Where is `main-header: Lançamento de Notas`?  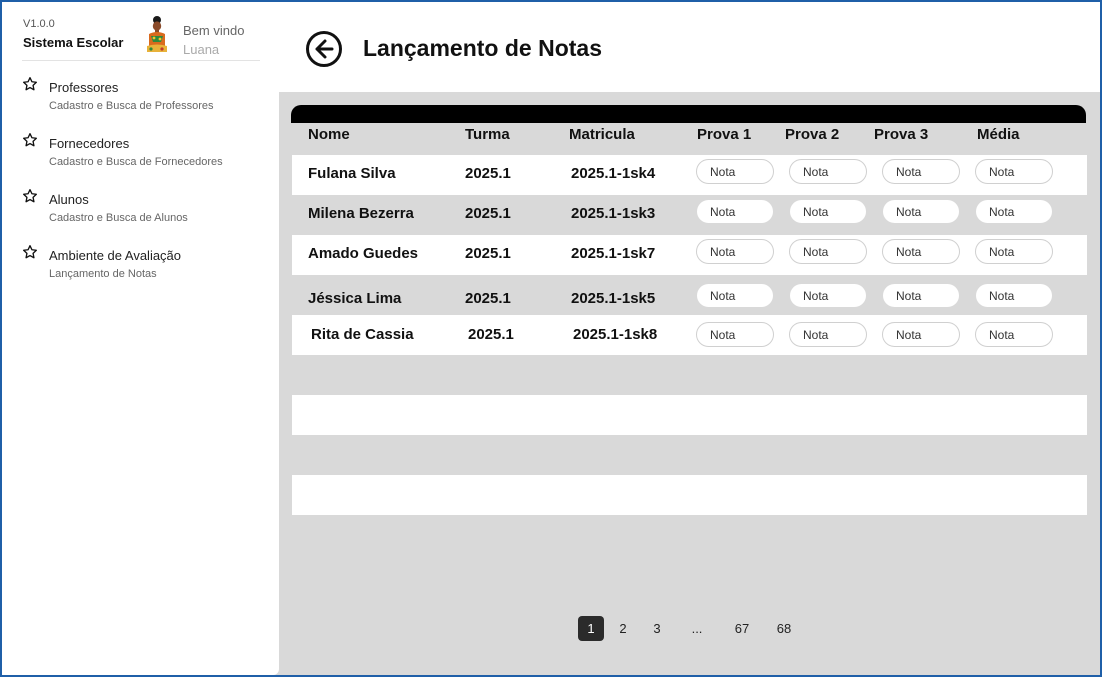
main-header: Lançamento de Notas is located at coordinates (689, 47).